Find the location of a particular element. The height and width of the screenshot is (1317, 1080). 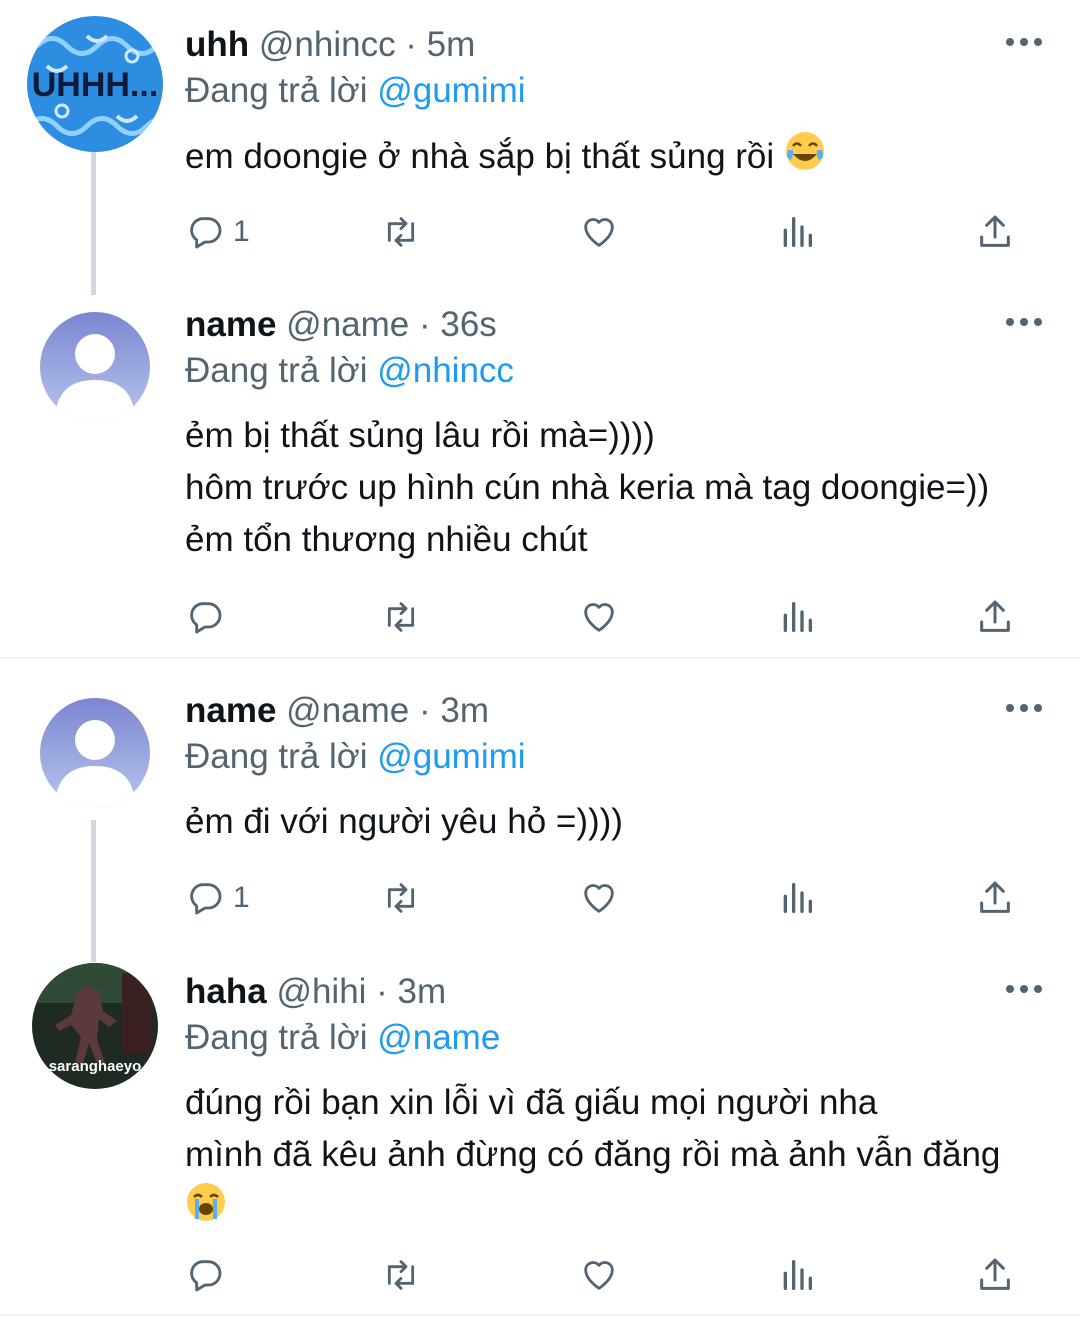

tweet-meta: @name · 36s is located at coordinates (391, 324).